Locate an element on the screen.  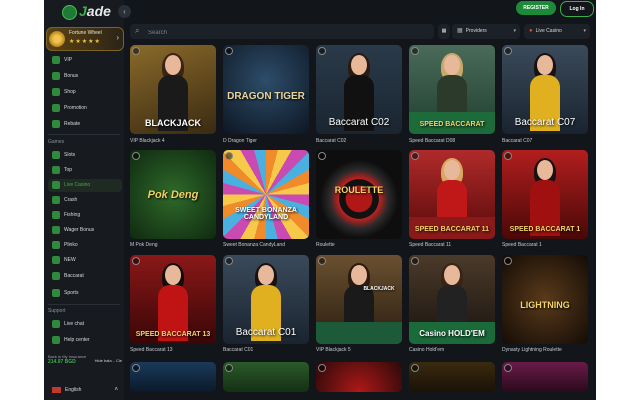
sidebar-item-crash: Crash is located at coordinates (85, 200).